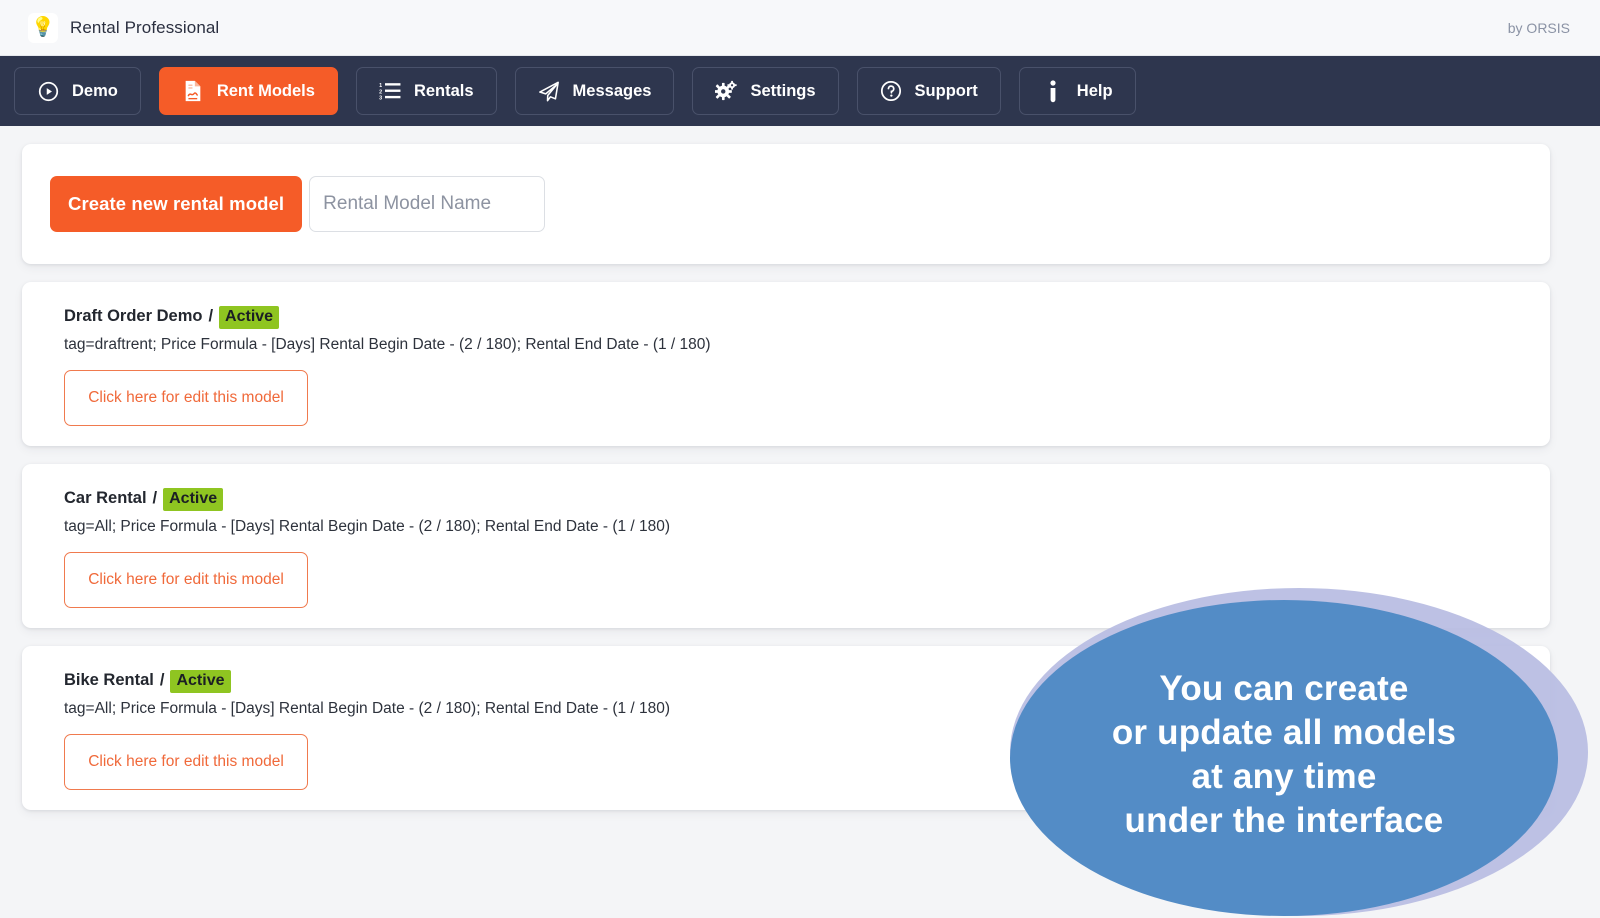  I want to click on info-icon, so click(1053, 90).